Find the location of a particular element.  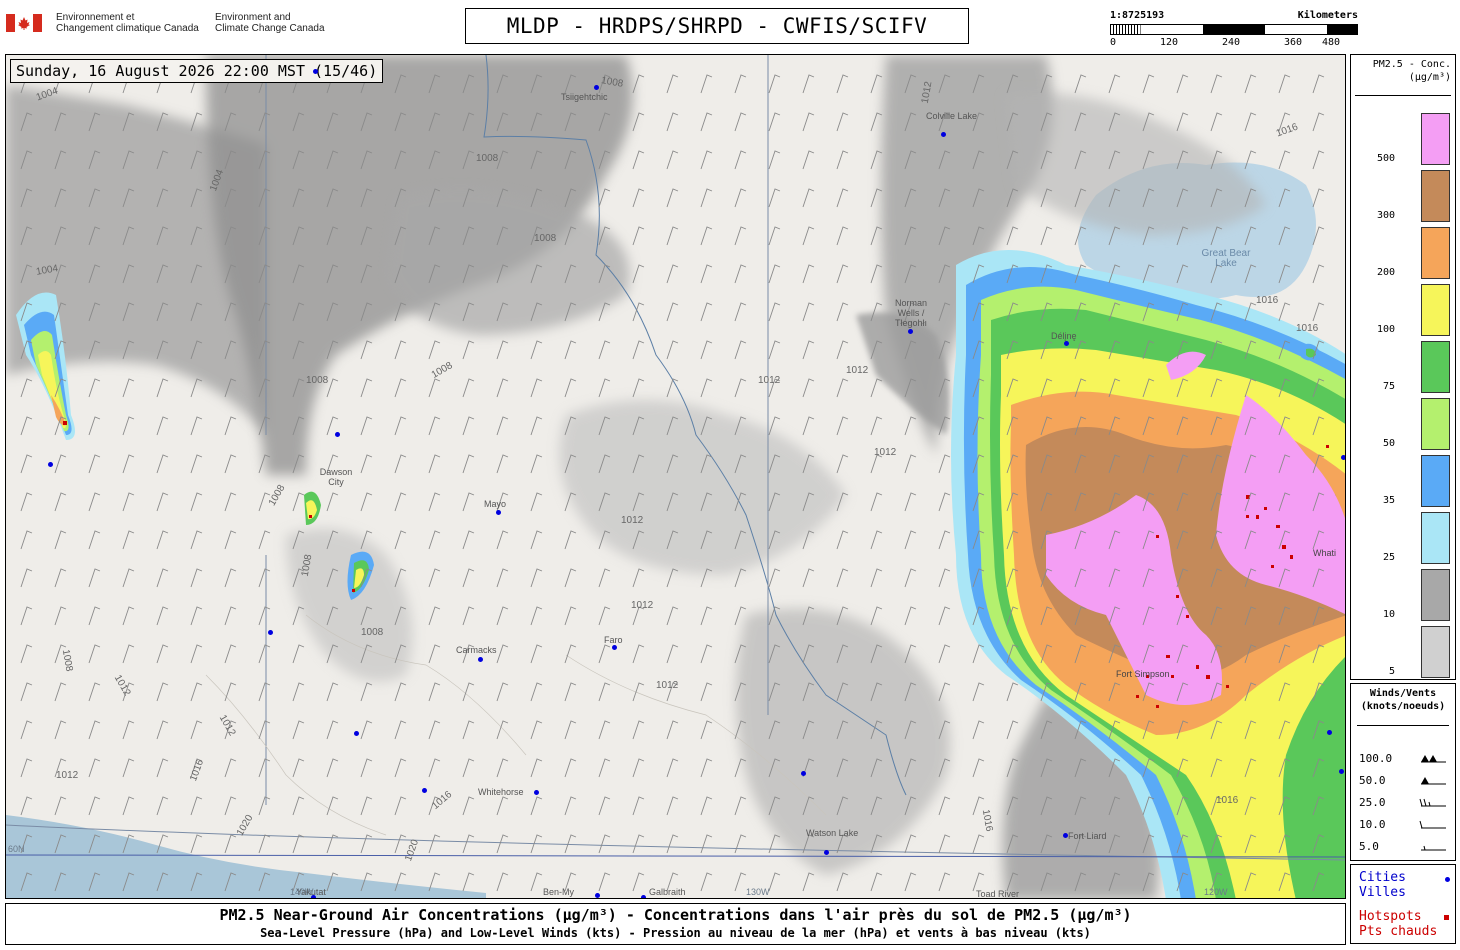

city-label: Mayo is located at coordinates (495, 504).